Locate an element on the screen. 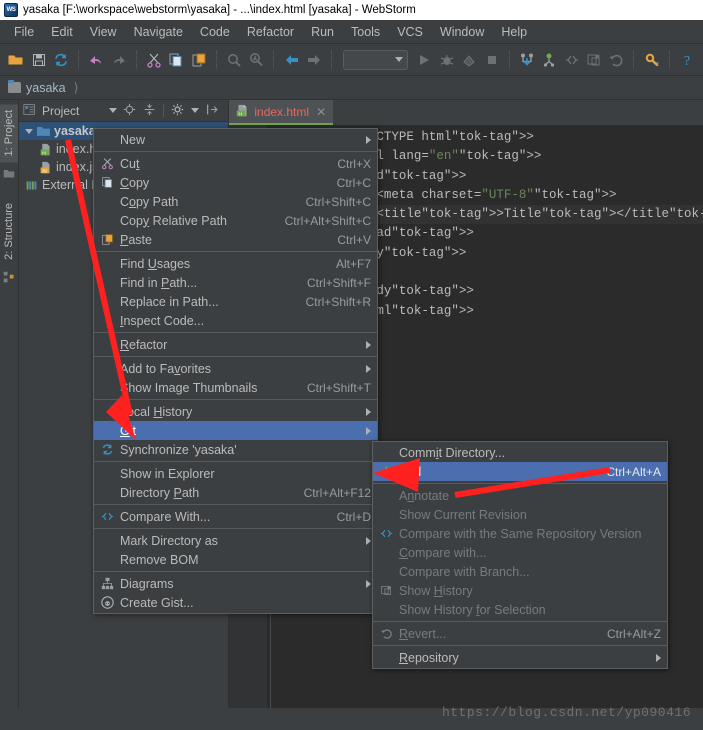 This screenshot has height=730, width=703. menu-item-repository: Repository is located at coordinates (520, 657).